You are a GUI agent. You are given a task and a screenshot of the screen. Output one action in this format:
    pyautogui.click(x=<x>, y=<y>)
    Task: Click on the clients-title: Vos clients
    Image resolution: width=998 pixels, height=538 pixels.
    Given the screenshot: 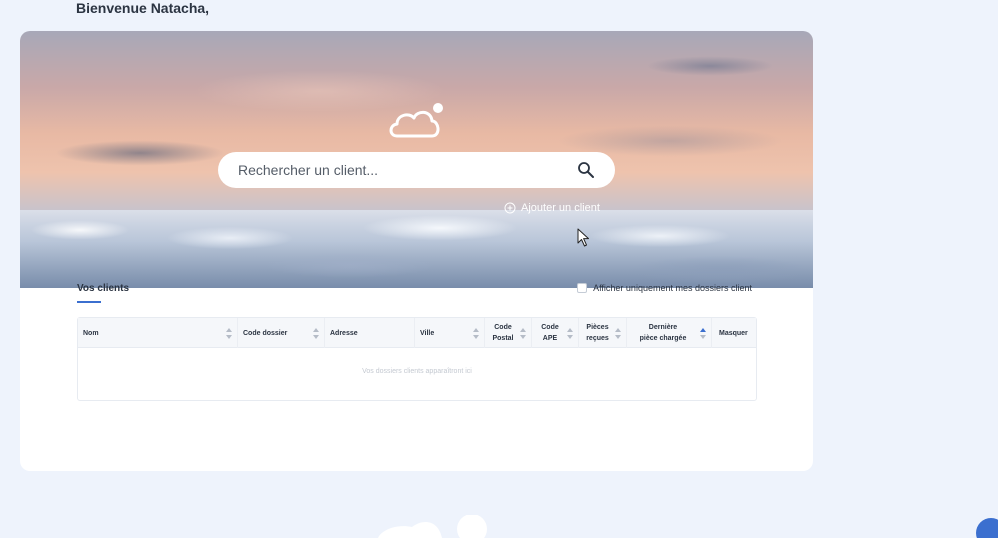 What is the action you would take?
    pyautogui.click(x=103, y=288)
    